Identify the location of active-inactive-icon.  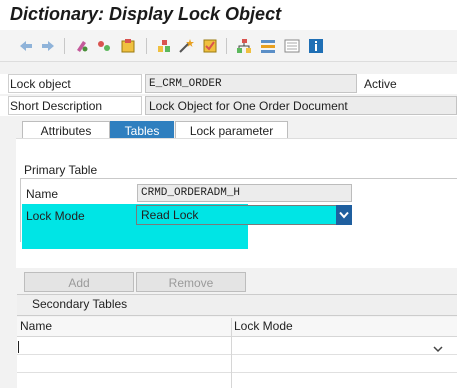
(104, 46).